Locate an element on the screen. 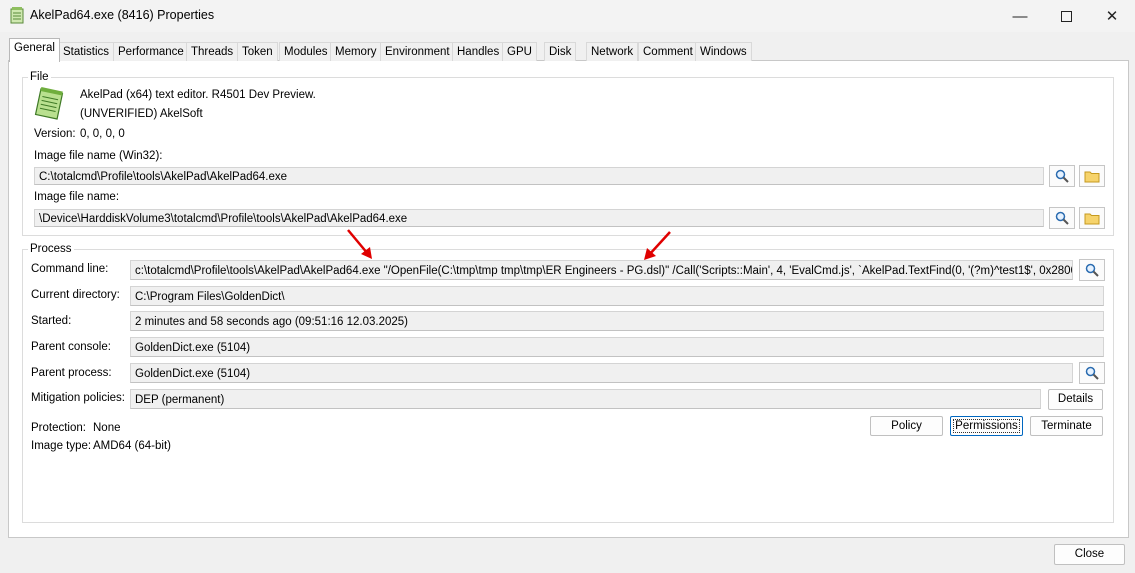 The width and height of the screenshot is (1135, 573). permissions-button: Permissions is located at coordinates (986, 426).